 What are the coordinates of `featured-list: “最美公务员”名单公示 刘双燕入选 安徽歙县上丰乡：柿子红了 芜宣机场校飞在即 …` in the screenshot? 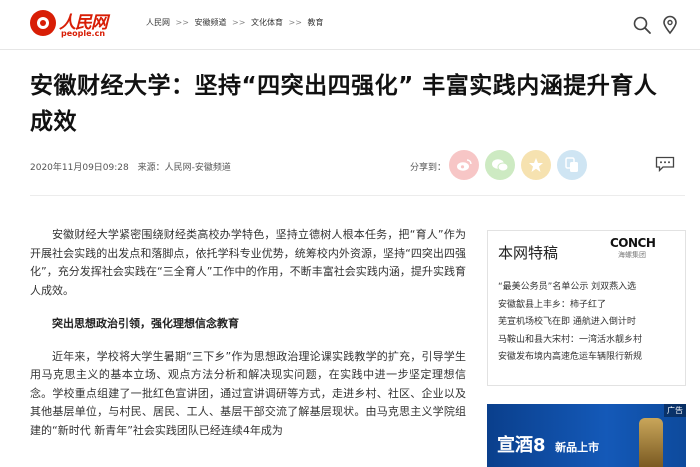 It's located at (590, 323).